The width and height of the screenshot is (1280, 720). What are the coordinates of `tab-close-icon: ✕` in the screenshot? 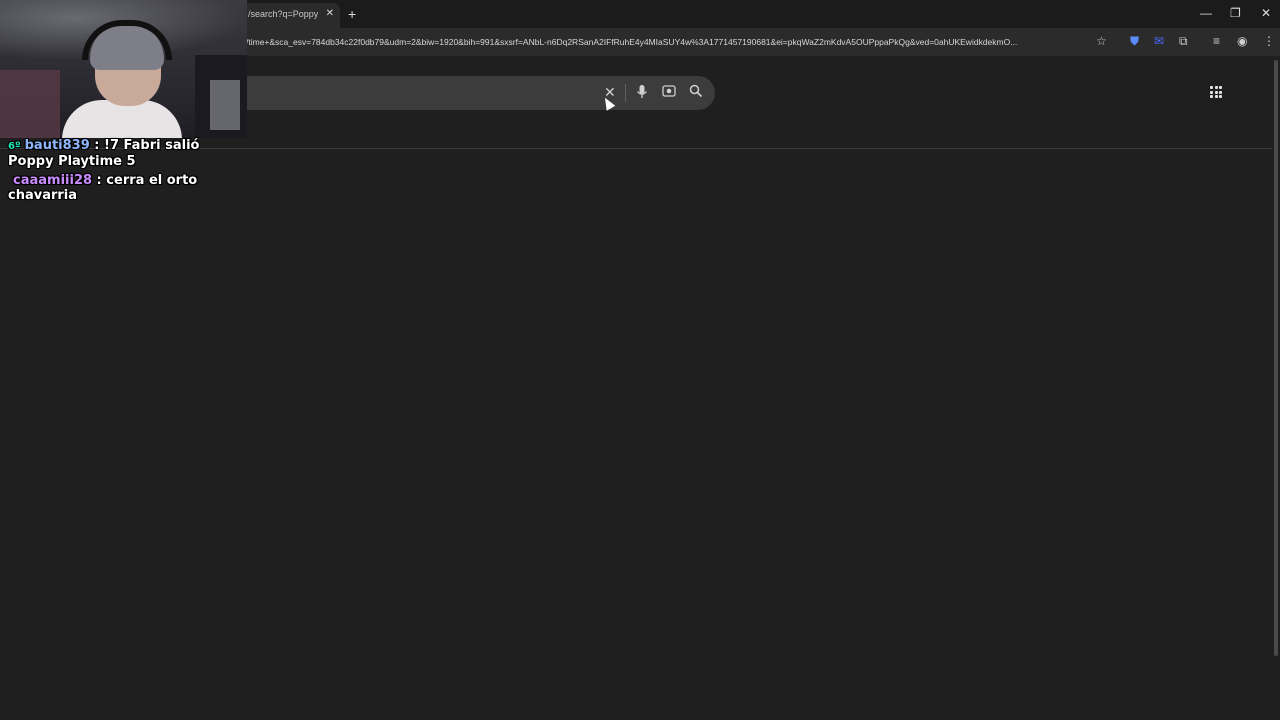 It's located at (330, 13).